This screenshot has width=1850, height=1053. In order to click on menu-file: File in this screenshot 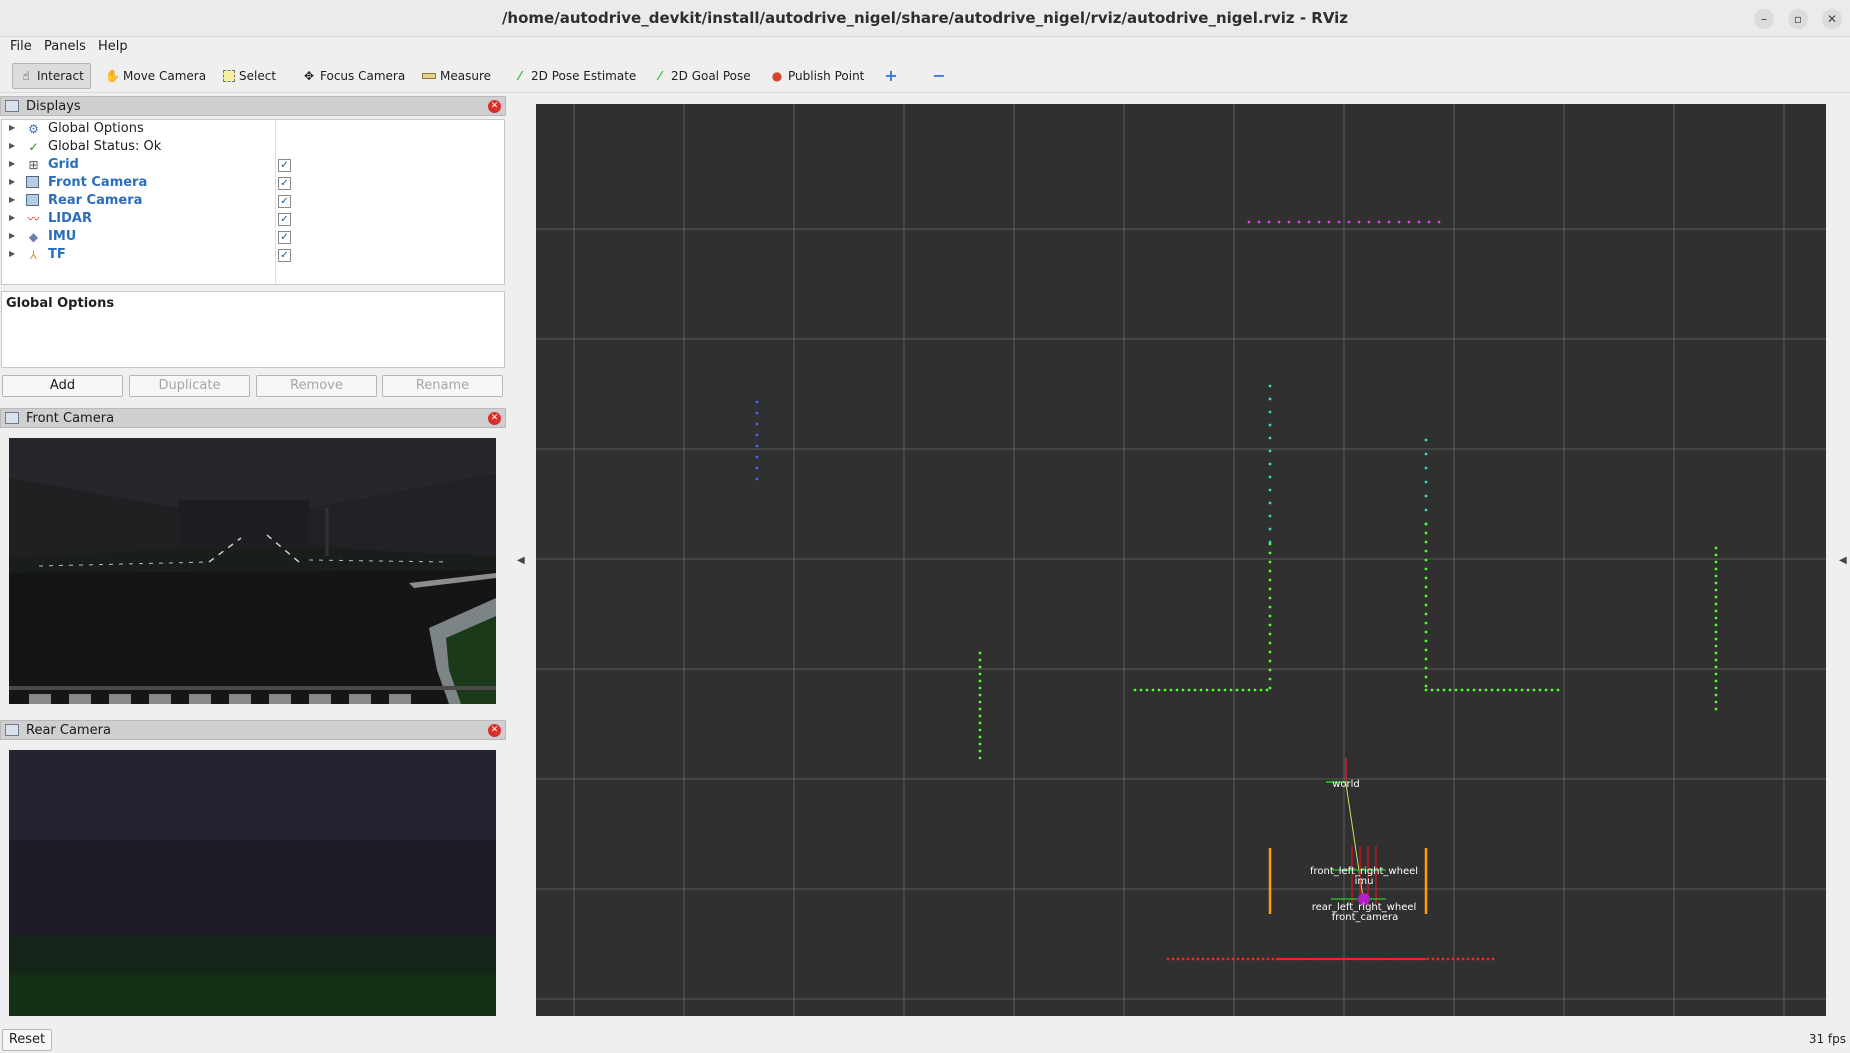, I will do `click(21, 46)`.